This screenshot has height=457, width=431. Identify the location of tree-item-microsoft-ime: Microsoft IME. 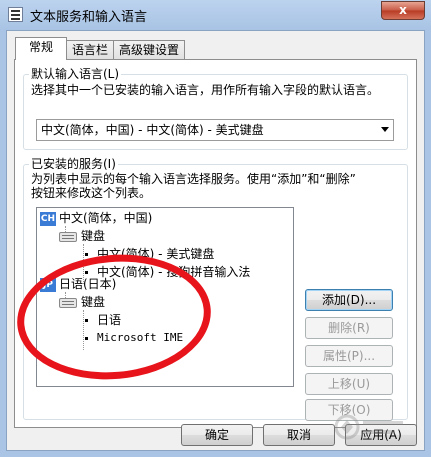
(134, 338).